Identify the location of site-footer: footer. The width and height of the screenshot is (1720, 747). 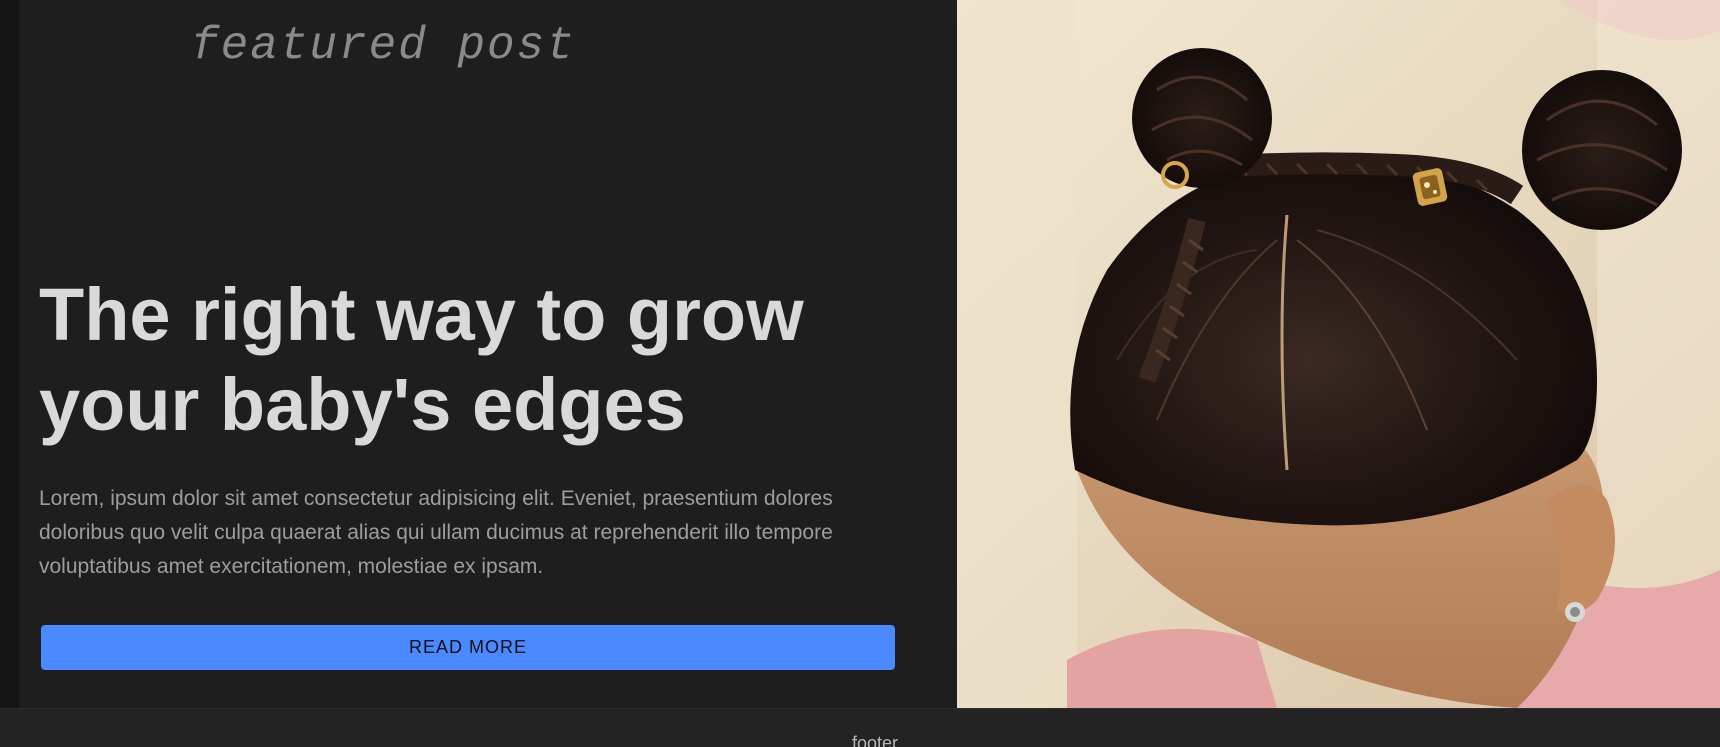
(860, 727).